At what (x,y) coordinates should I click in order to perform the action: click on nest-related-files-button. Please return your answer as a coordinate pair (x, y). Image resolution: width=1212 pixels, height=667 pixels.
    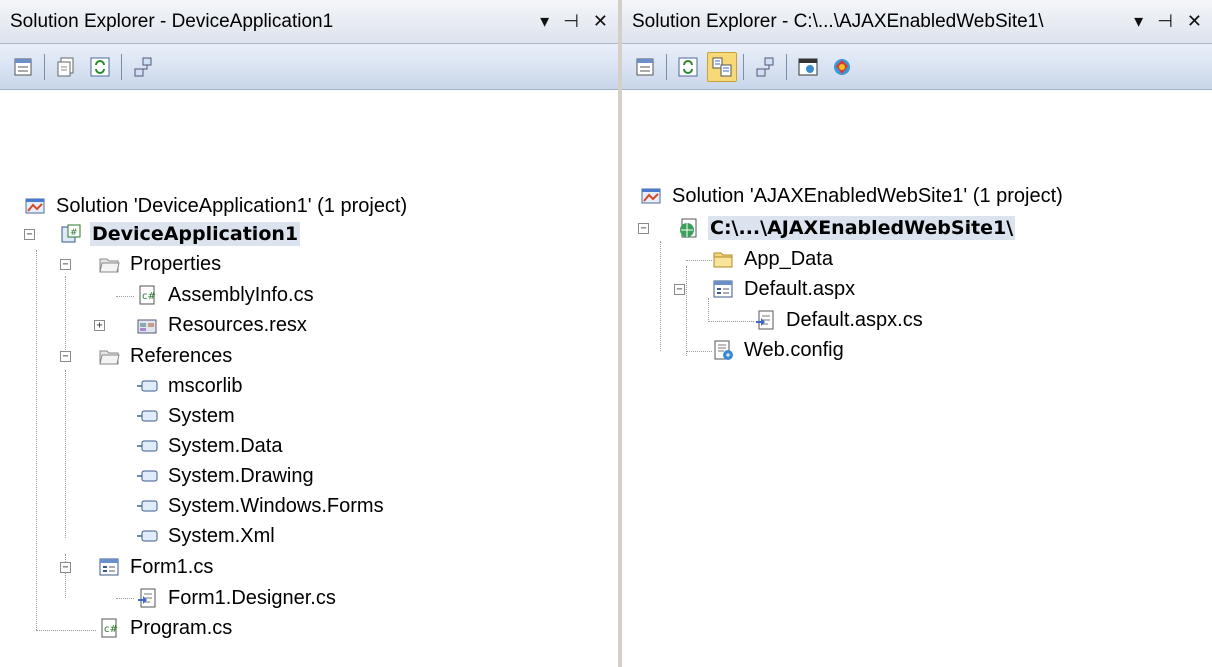
    Looking at the image, I should click on (722, 66).